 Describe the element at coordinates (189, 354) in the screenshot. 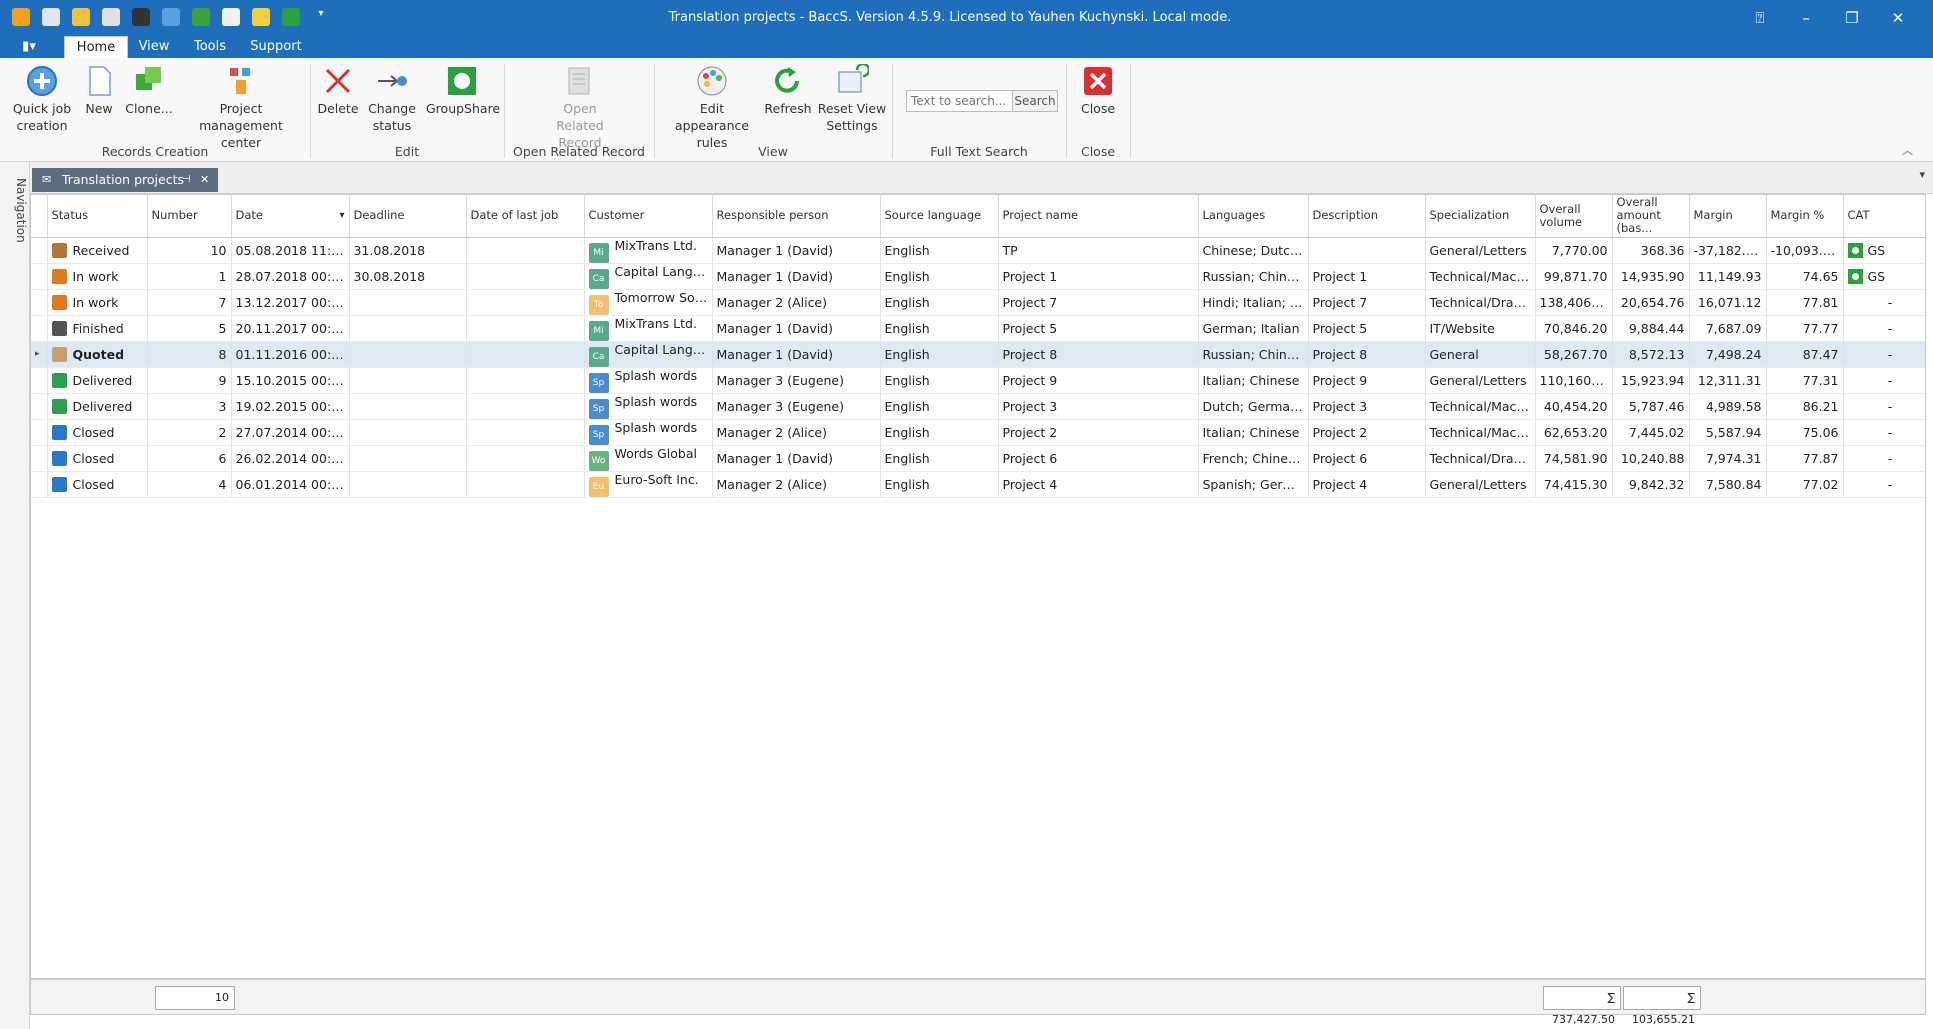

I see `number-cell: 8` at that location.